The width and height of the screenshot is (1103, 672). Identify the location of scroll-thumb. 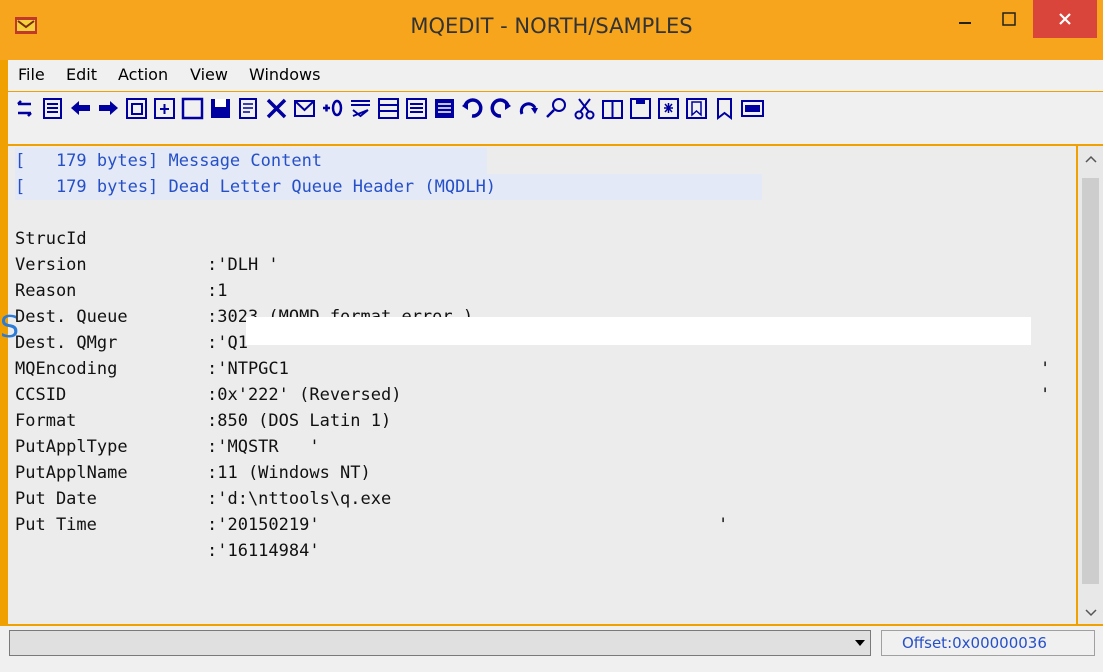
(1090, 381).